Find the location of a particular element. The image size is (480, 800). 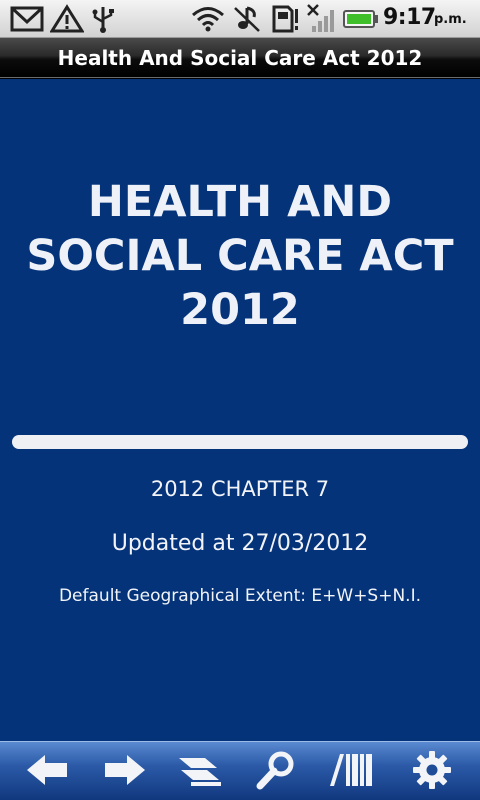

usb-icon is located at coordinates (103, 21).